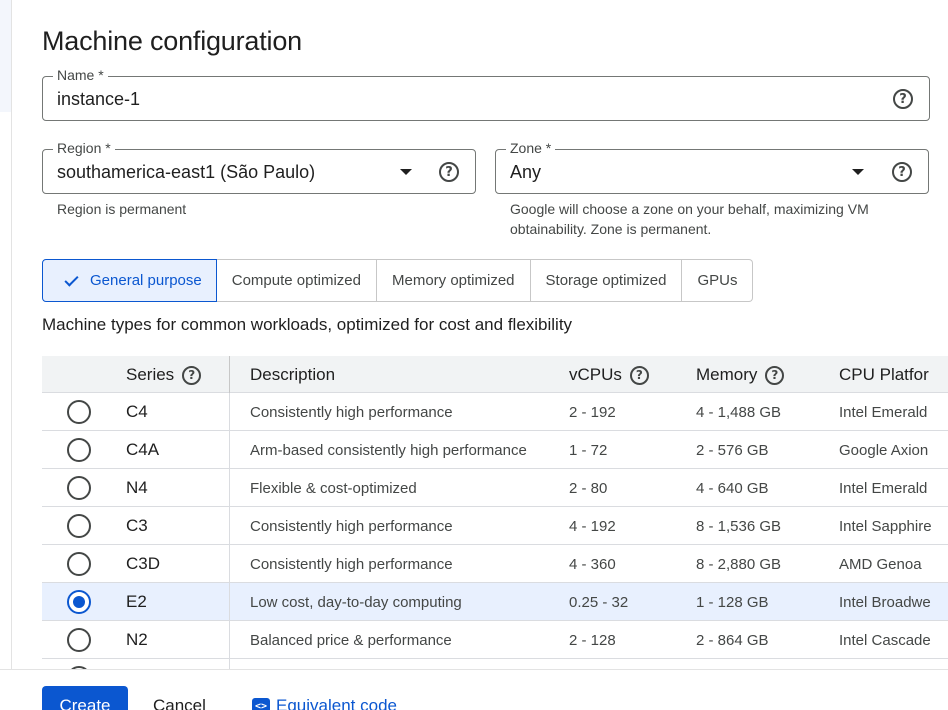 The width and height of the screenshot is (948, 710). I want to click on zone-select: Zone * Any ?, so click(712, 167).